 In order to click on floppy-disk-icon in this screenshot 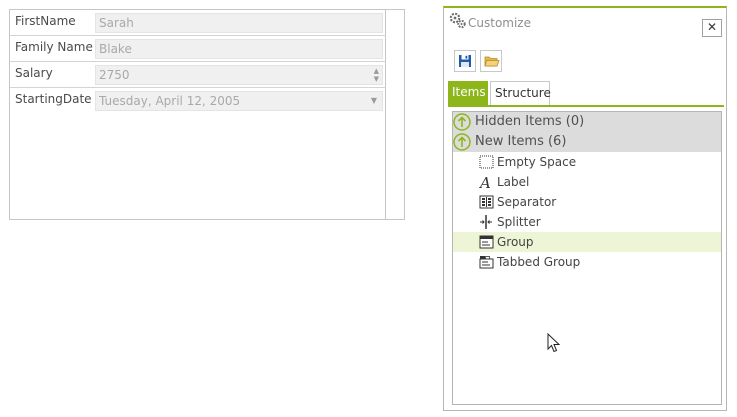, I will do `click(465, 61)`.